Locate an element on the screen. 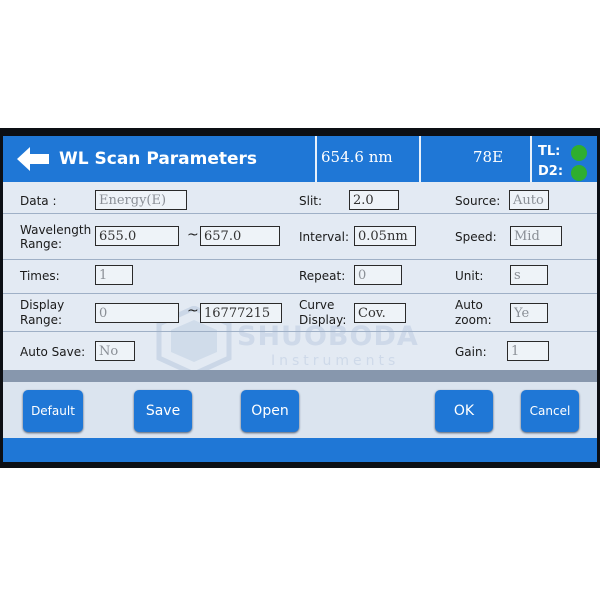  wavelength-tilde: ~ is located at coordinates (193, 235).